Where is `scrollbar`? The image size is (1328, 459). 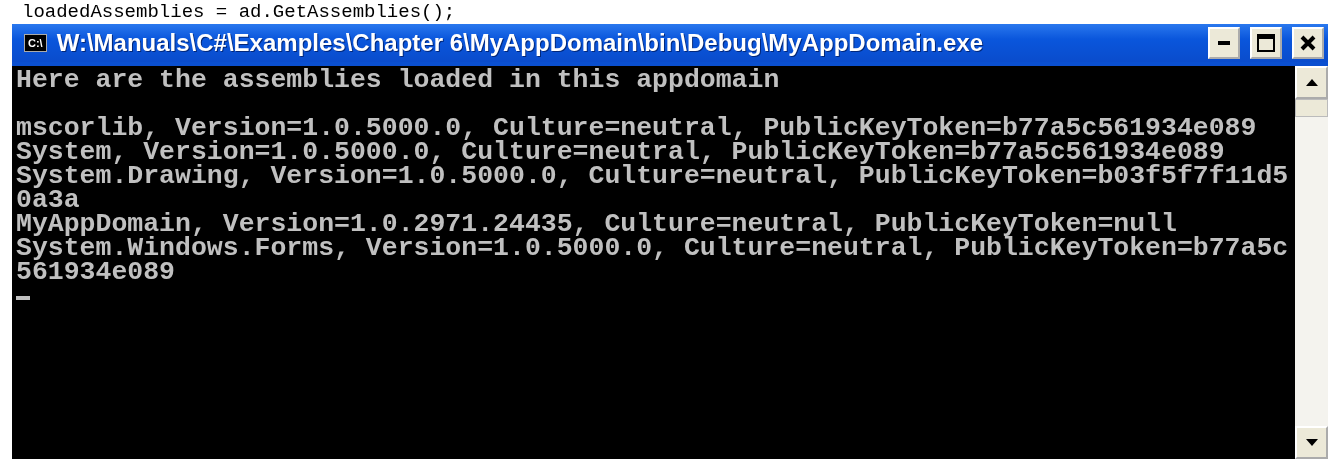 scrollbar is located at coordinates (1311, 262).